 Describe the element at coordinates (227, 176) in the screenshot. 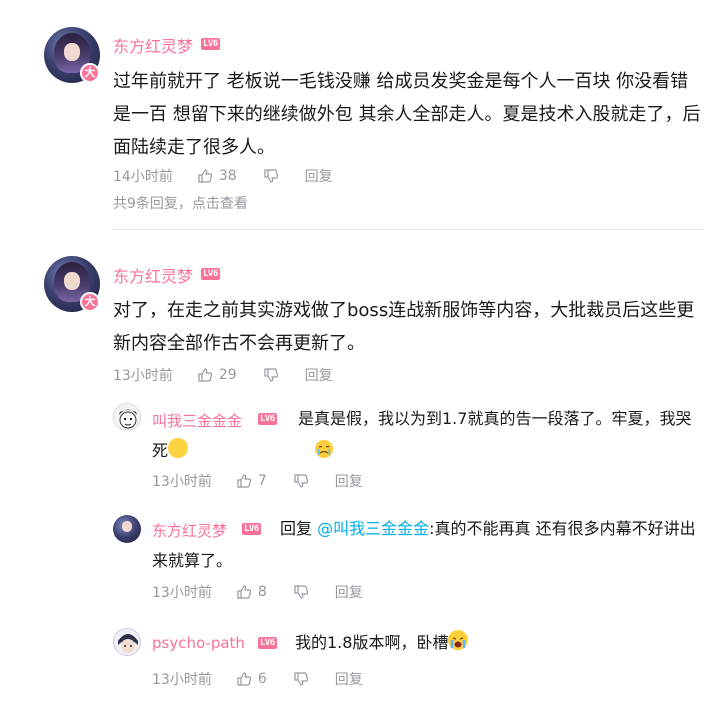

I see `like-count: 38` at that location.